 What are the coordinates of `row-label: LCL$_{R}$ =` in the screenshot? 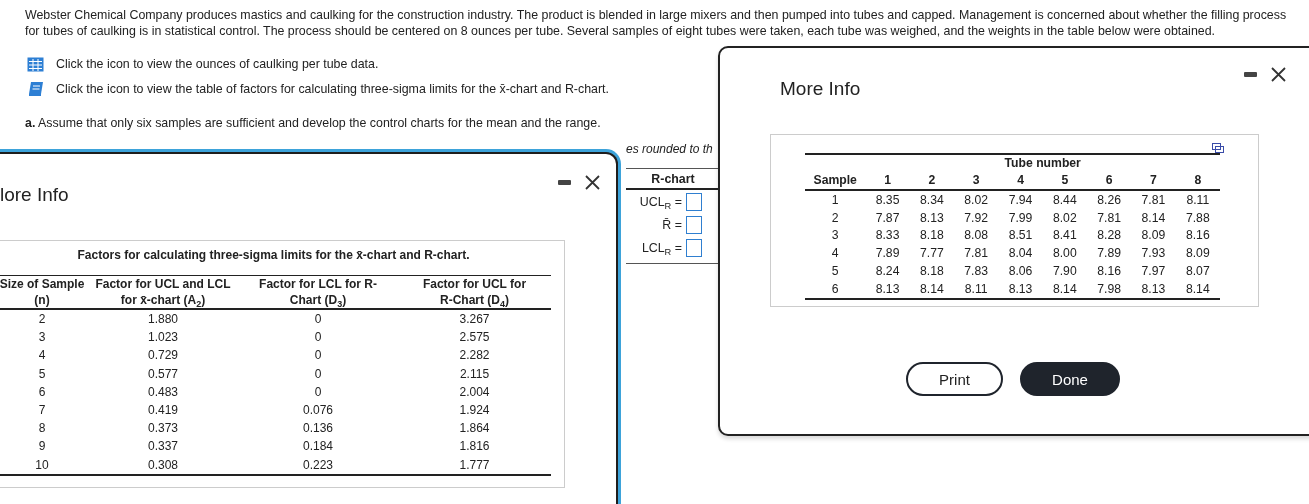 It's located at (661, 248).